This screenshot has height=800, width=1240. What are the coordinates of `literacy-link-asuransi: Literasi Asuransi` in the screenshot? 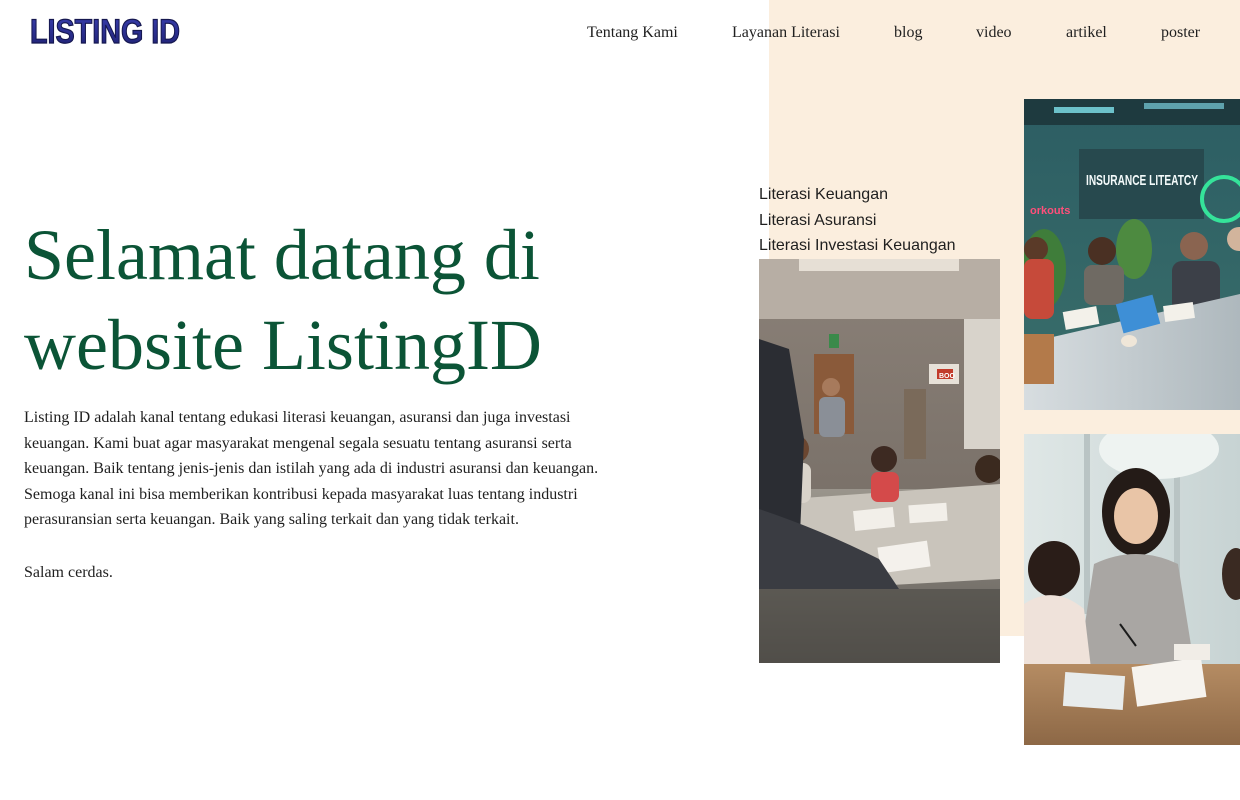 It's located at (879, 221).